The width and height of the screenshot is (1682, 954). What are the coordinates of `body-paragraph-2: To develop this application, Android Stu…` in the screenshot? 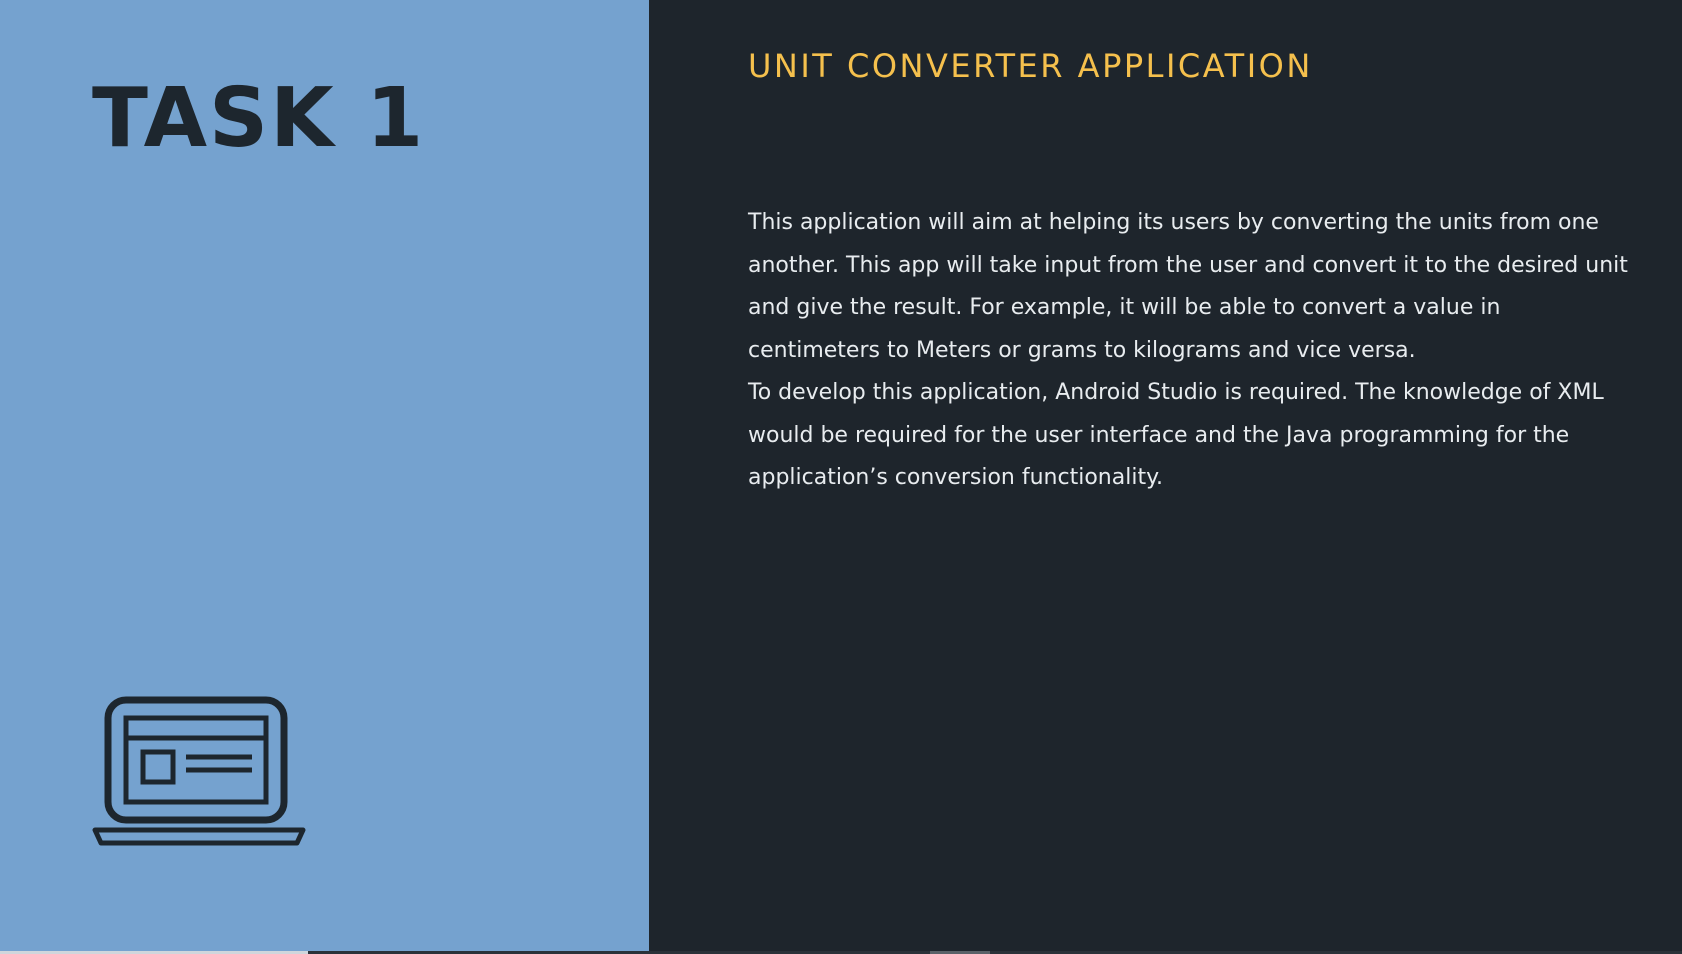 It's located at (1176, 435).